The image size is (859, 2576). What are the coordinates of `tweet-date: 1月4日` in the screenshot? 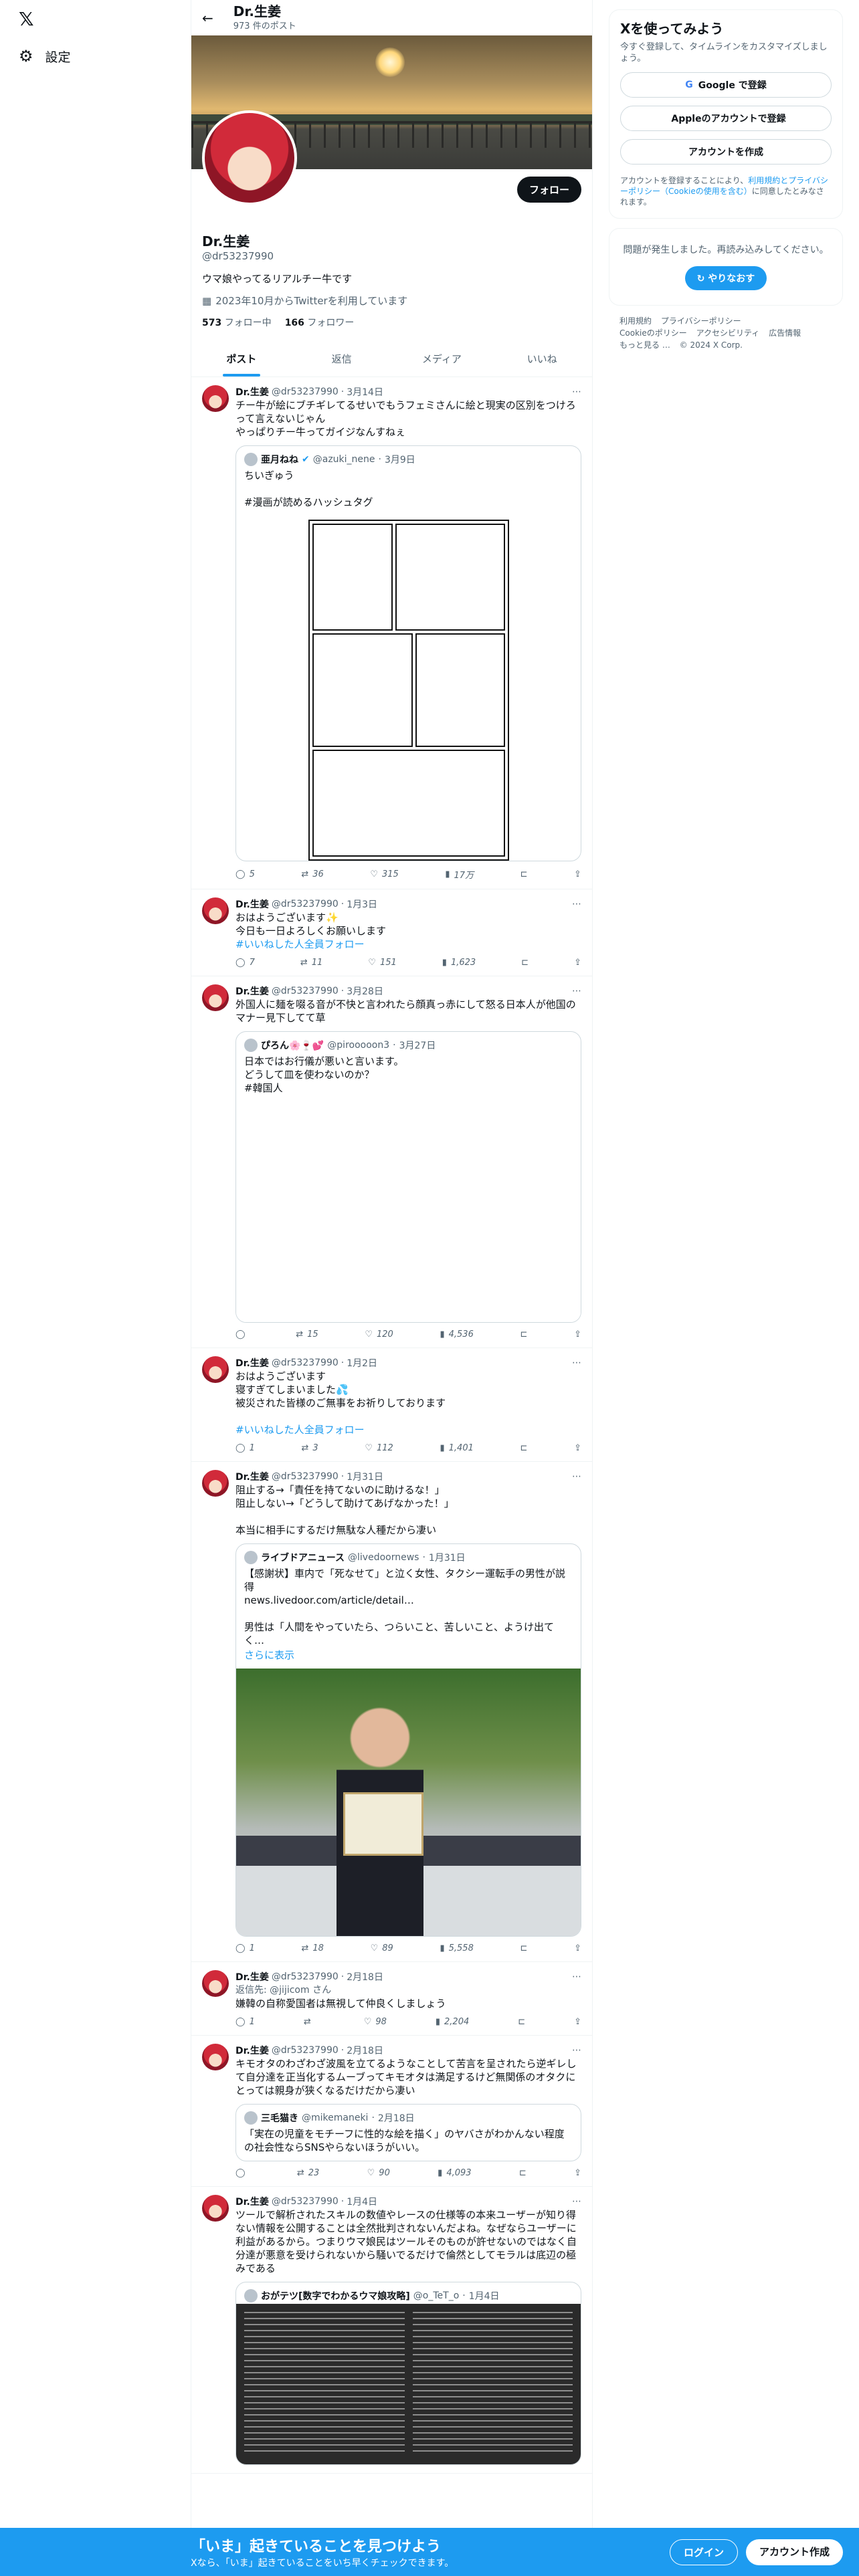 It's located at (362, 2201).